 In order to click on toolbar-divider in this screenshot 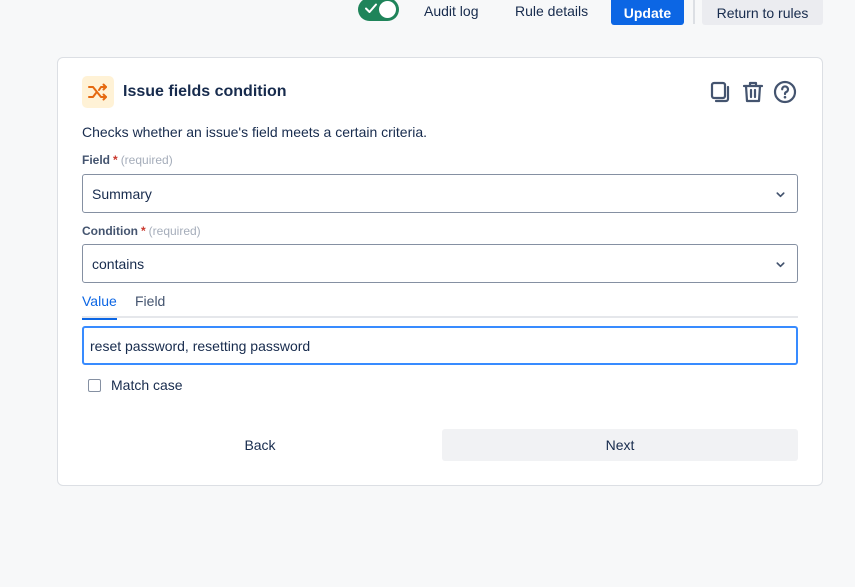, I will do `click(694, 12)`.